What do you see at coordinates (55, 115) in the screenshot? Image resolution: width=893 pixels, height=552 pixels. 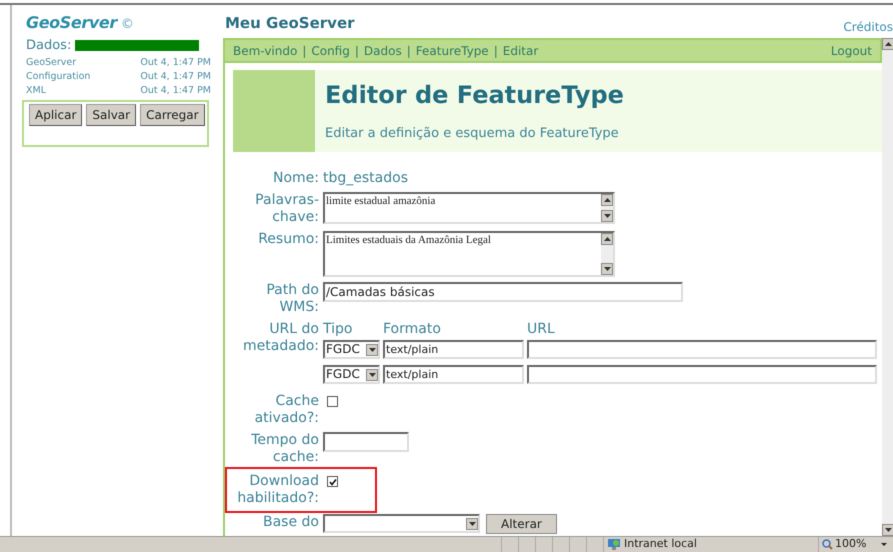 I see `action-button: Aplicar` at bounding box center [55, 115].